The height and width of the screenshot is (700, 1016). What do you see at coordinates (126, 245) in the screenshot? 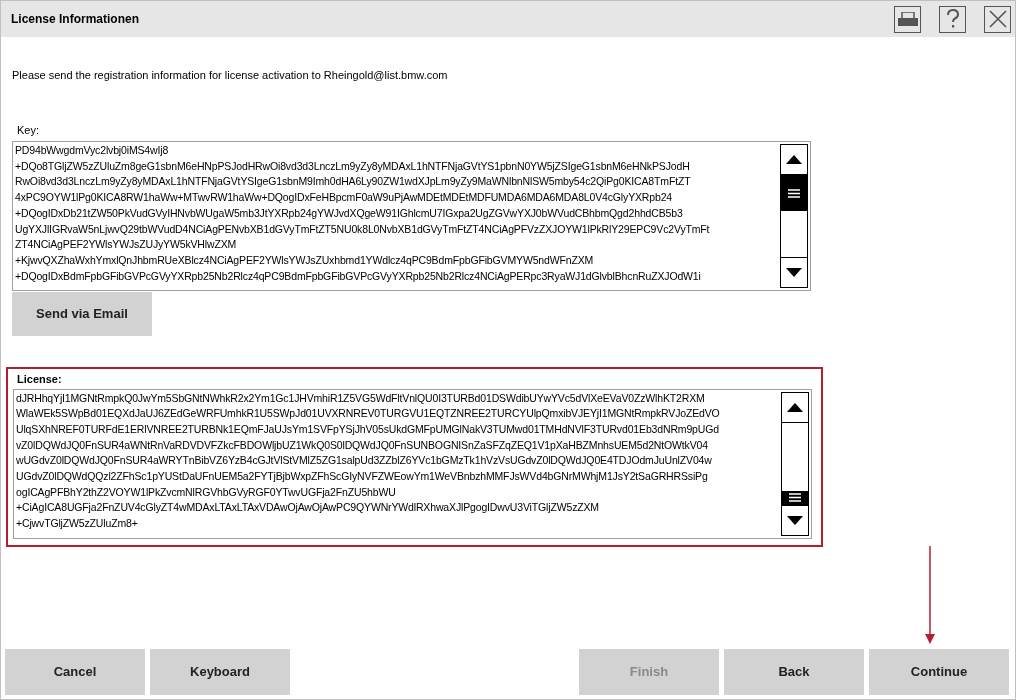
I see `text-line: ZT4NCiAgPEF2YWlsYWJsZUJyYW5kVHlwZXM` at bounding box center [126, 245].